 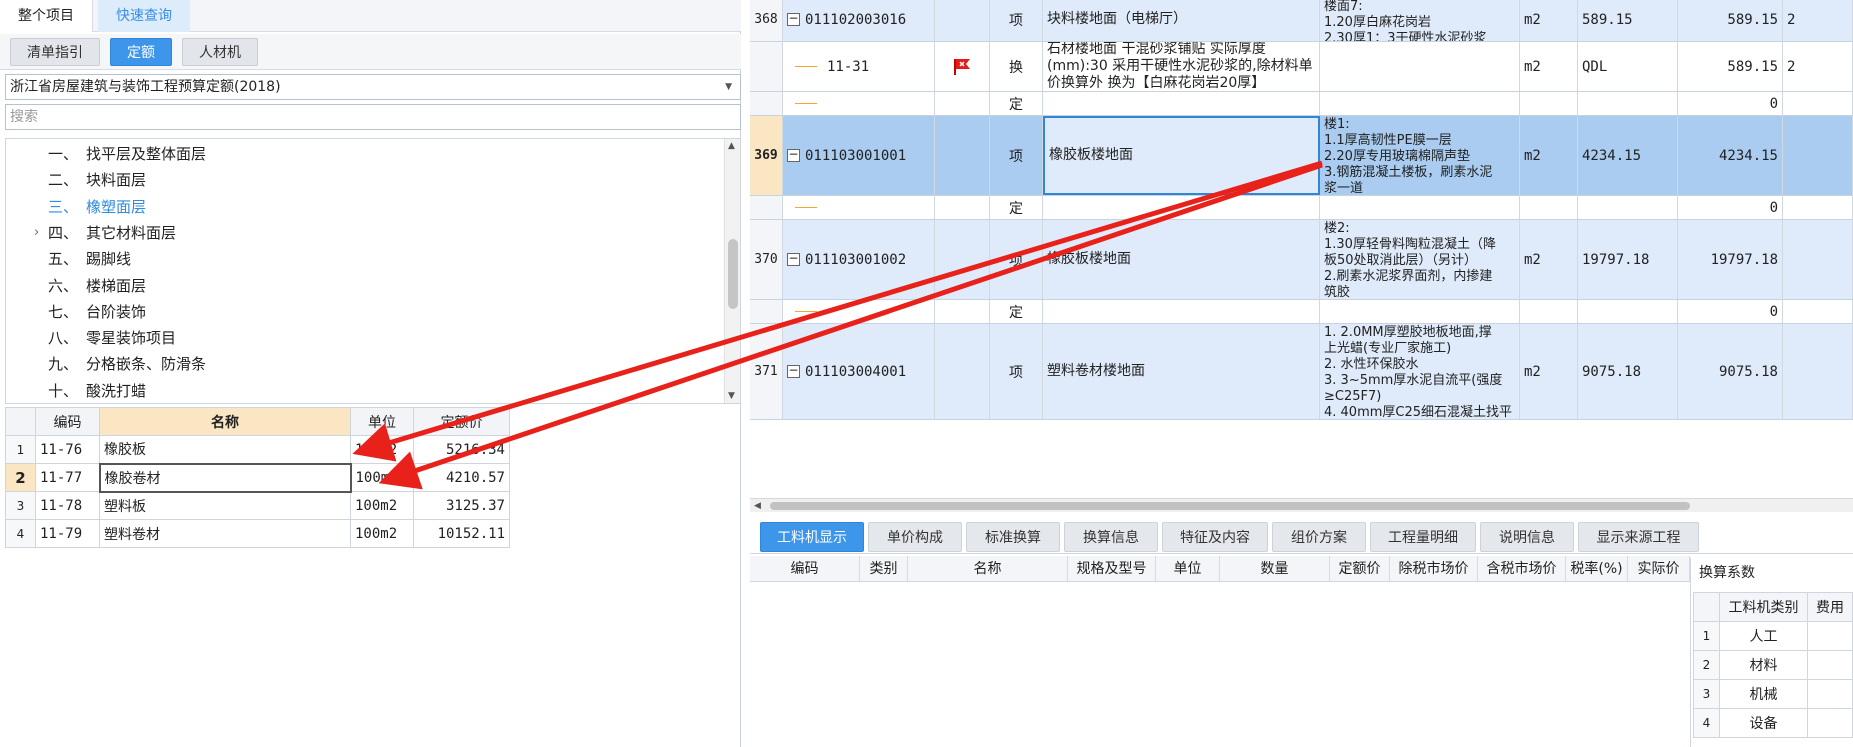 I want to click on column-header: 规格及型号, so click(x=1112, y=569).